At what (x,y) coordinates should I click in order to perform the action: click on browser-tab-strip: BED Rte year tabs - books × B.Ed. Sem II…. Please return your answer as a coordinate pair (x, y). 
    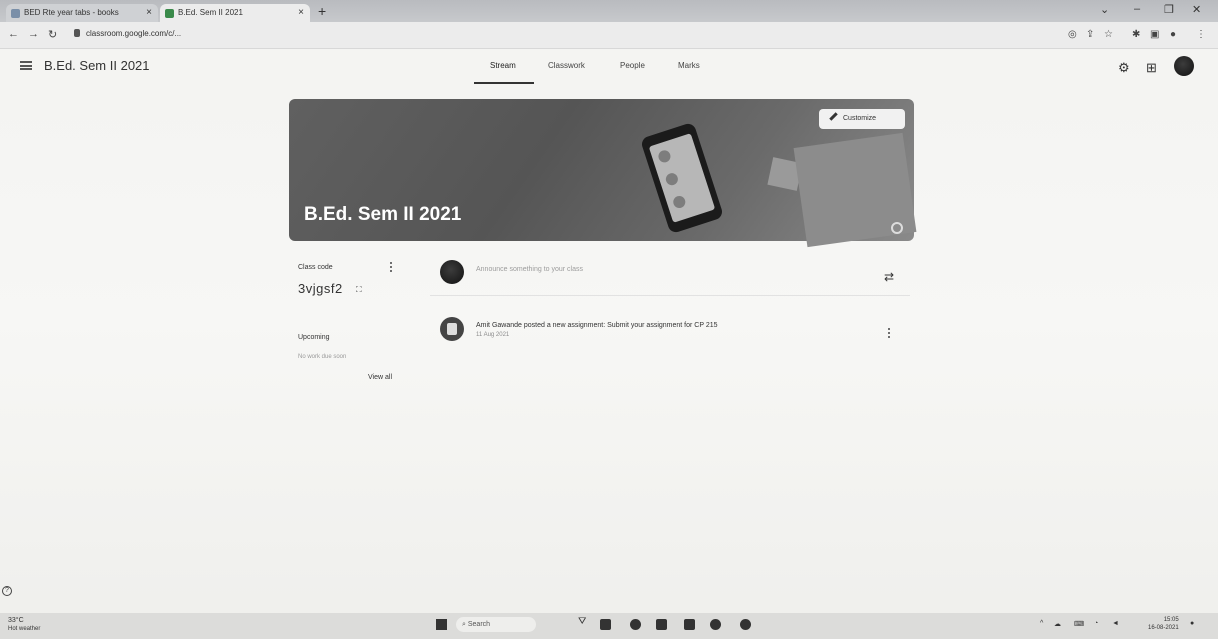
    Looking at the image, I should click on (609, 11).